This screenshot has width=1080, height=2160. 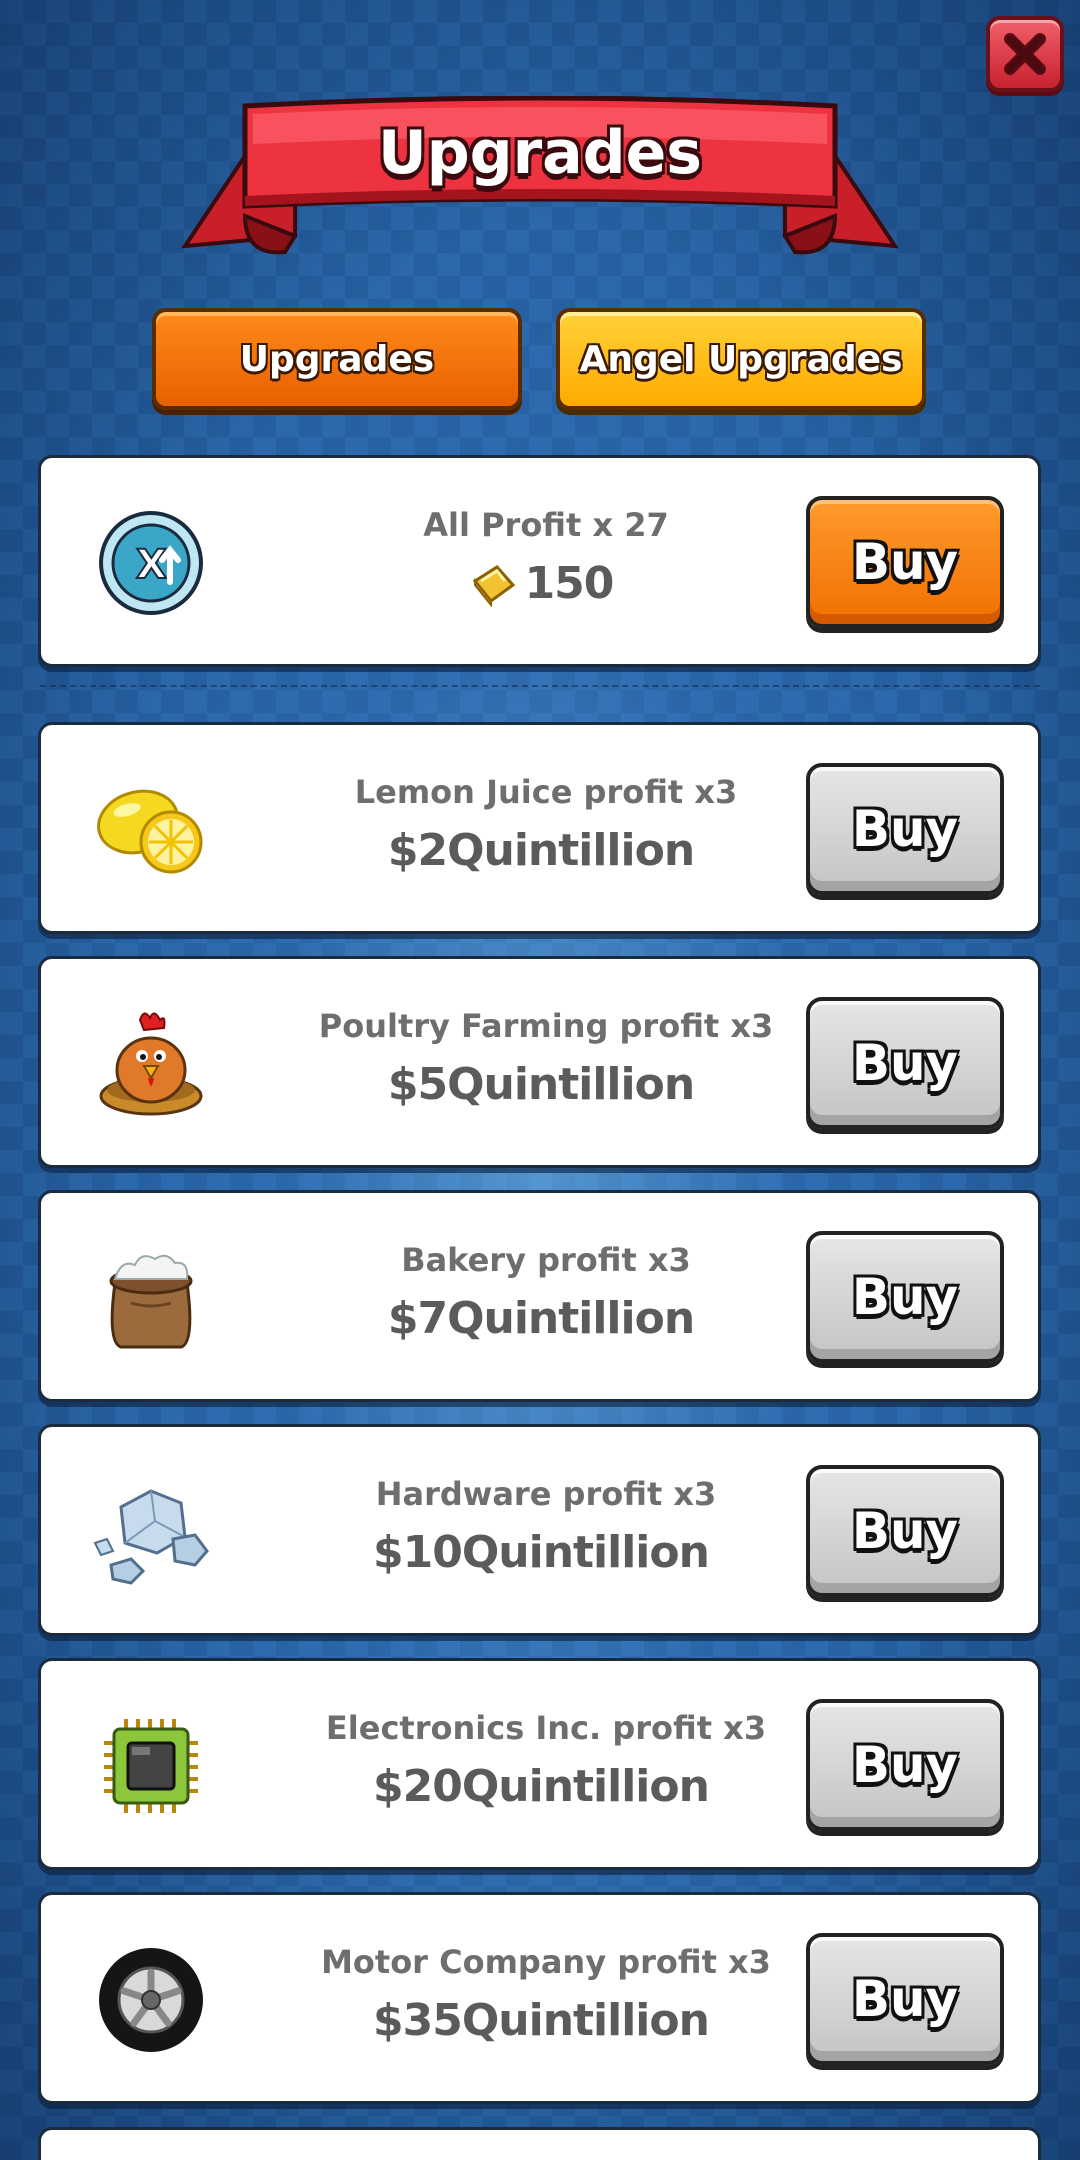 I want to click on upgrade-cost: $35Quintillion, so click(x=541, y=2020).